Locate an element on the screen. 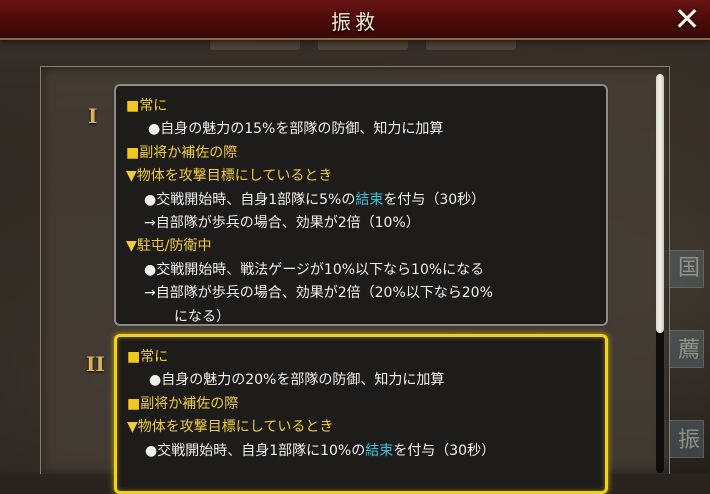 The width and height of the screenshot is (710, 494). effect-always: ●自身の魅力の15%を部隊の防御、知力に加算 is located at coordinates (296, 129).